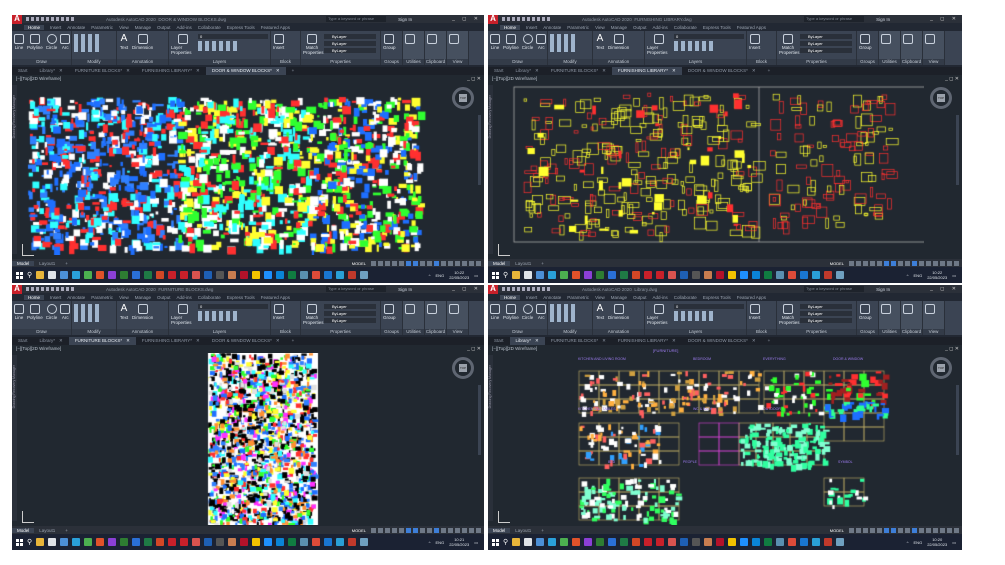 The height and width of the screenshot is (565, 1005). I want to click on add-layout-button: +, so click(66, 530).